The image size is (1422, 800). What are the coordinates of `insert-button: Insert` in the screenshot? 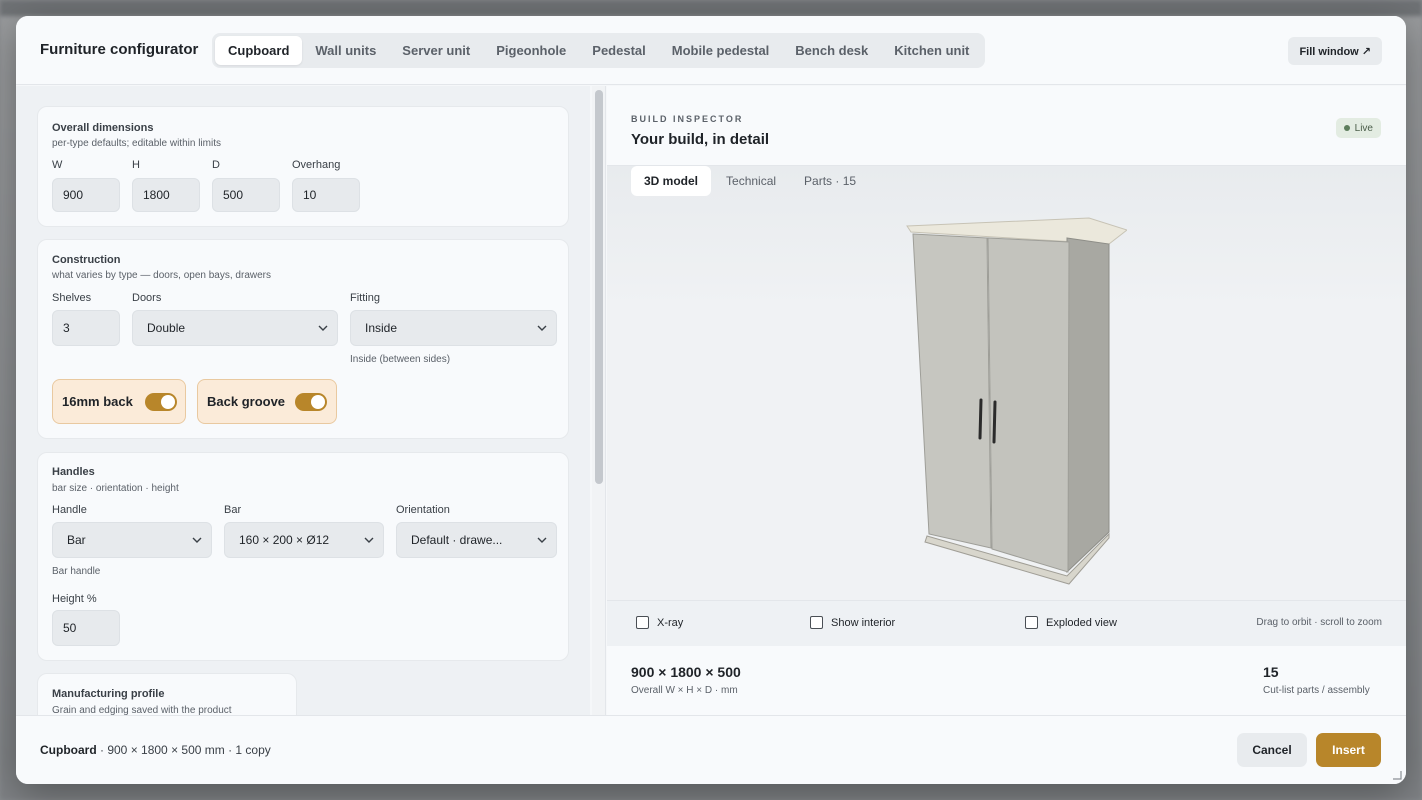 It's located at (1348, 750).